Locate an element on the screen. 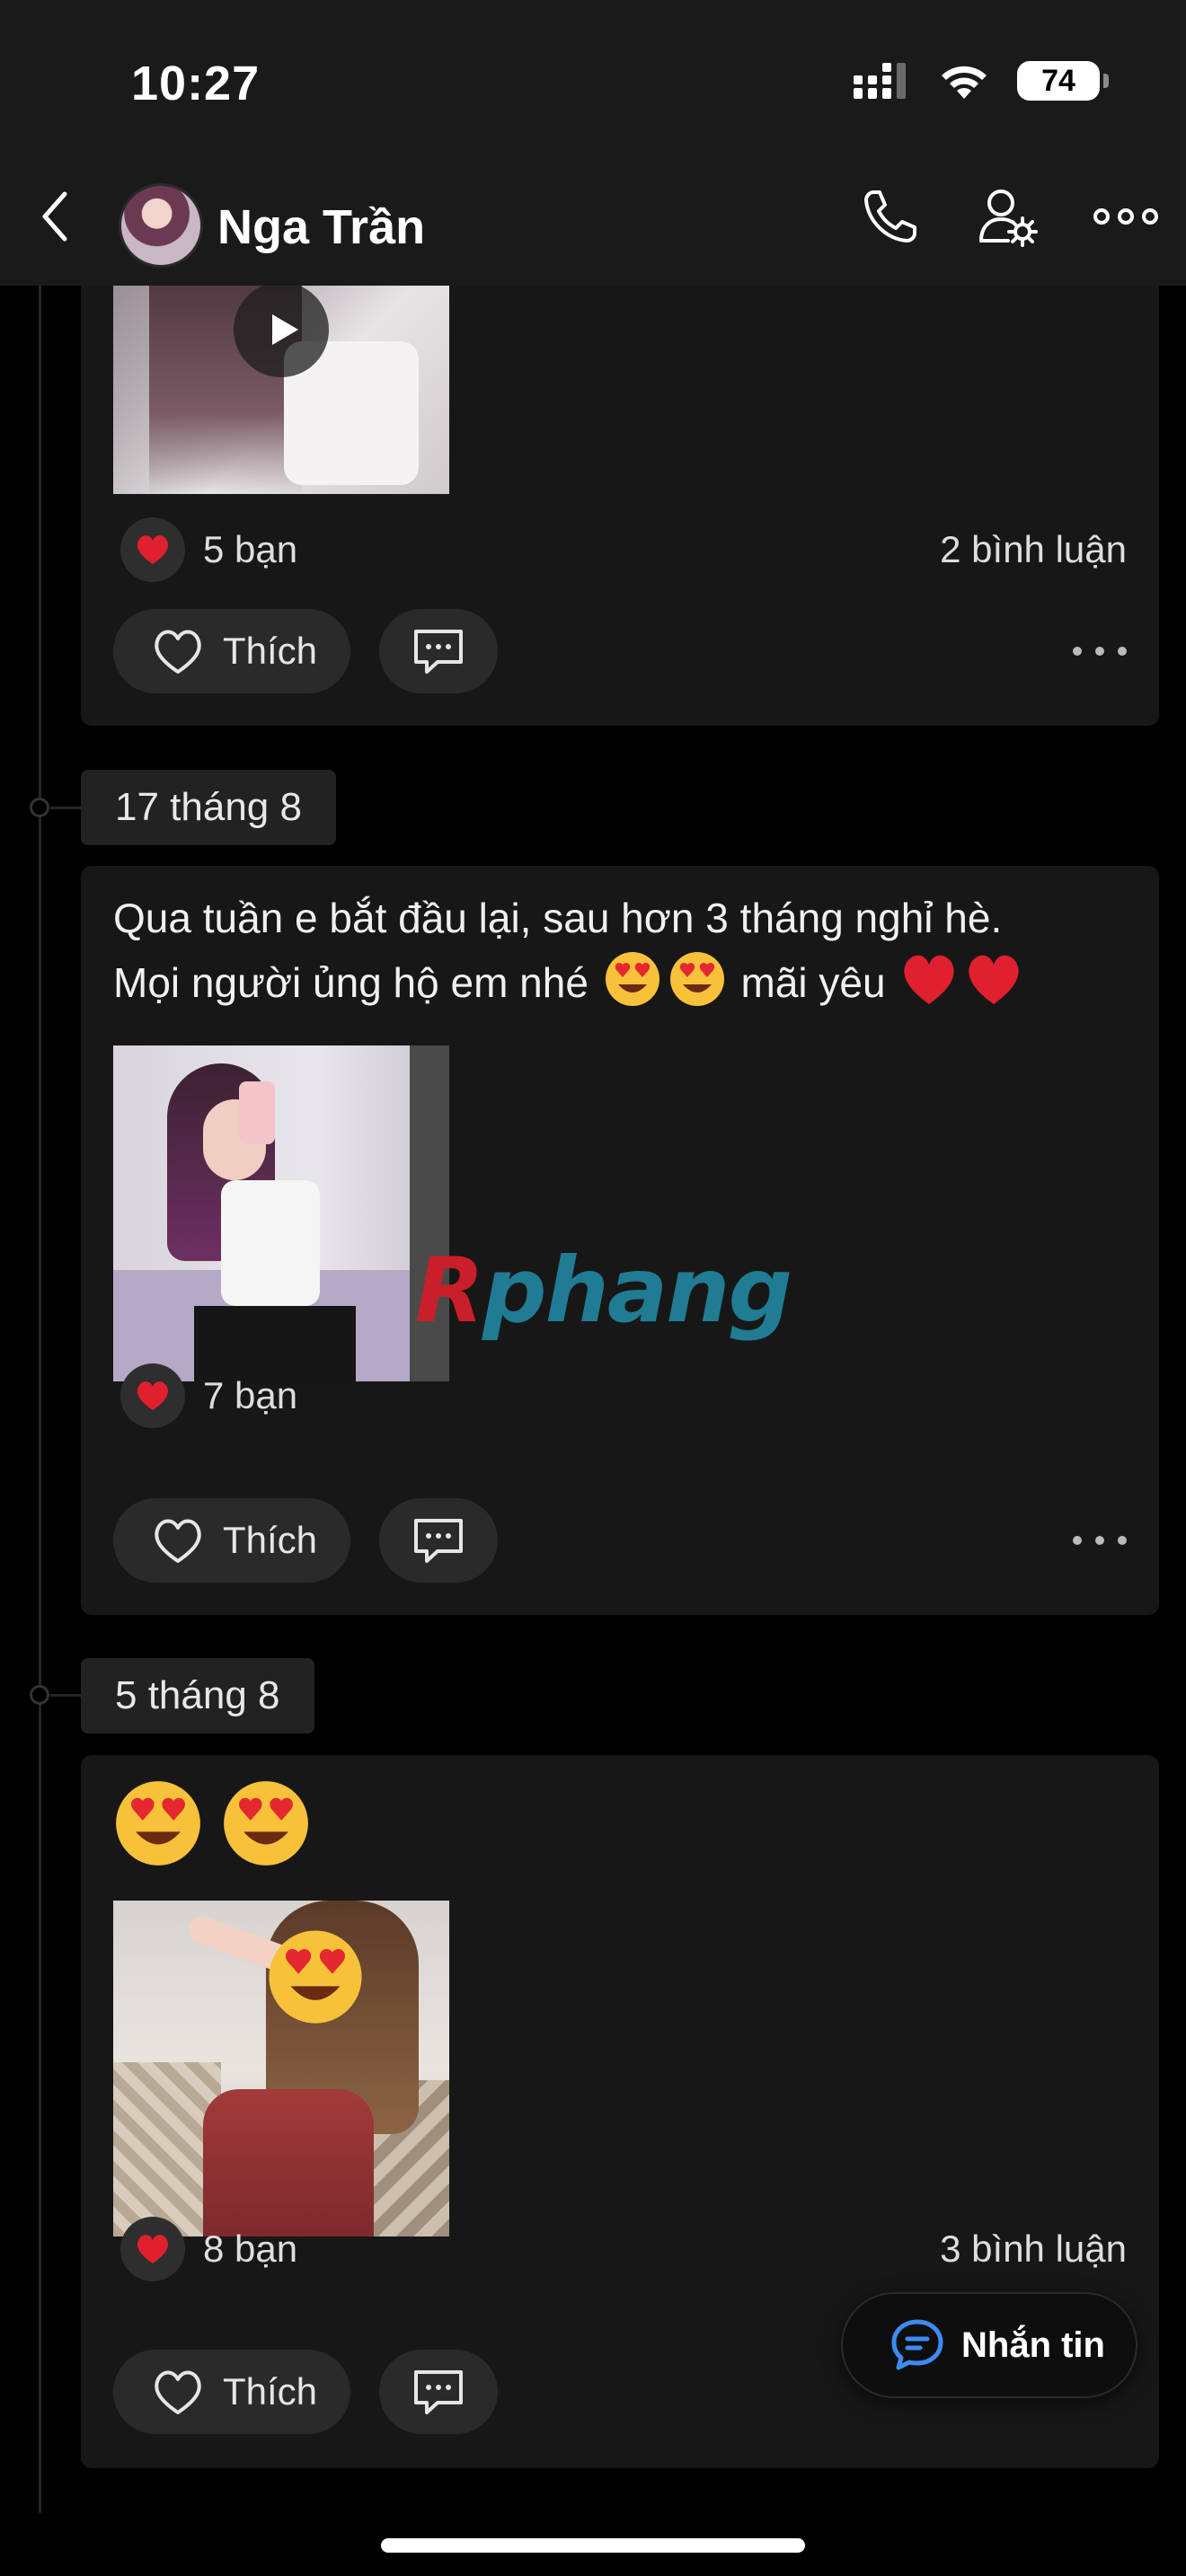 The width and height of the screenshot is (1186, 2576). post-emoji-row is located at coordinates (221, 1823).